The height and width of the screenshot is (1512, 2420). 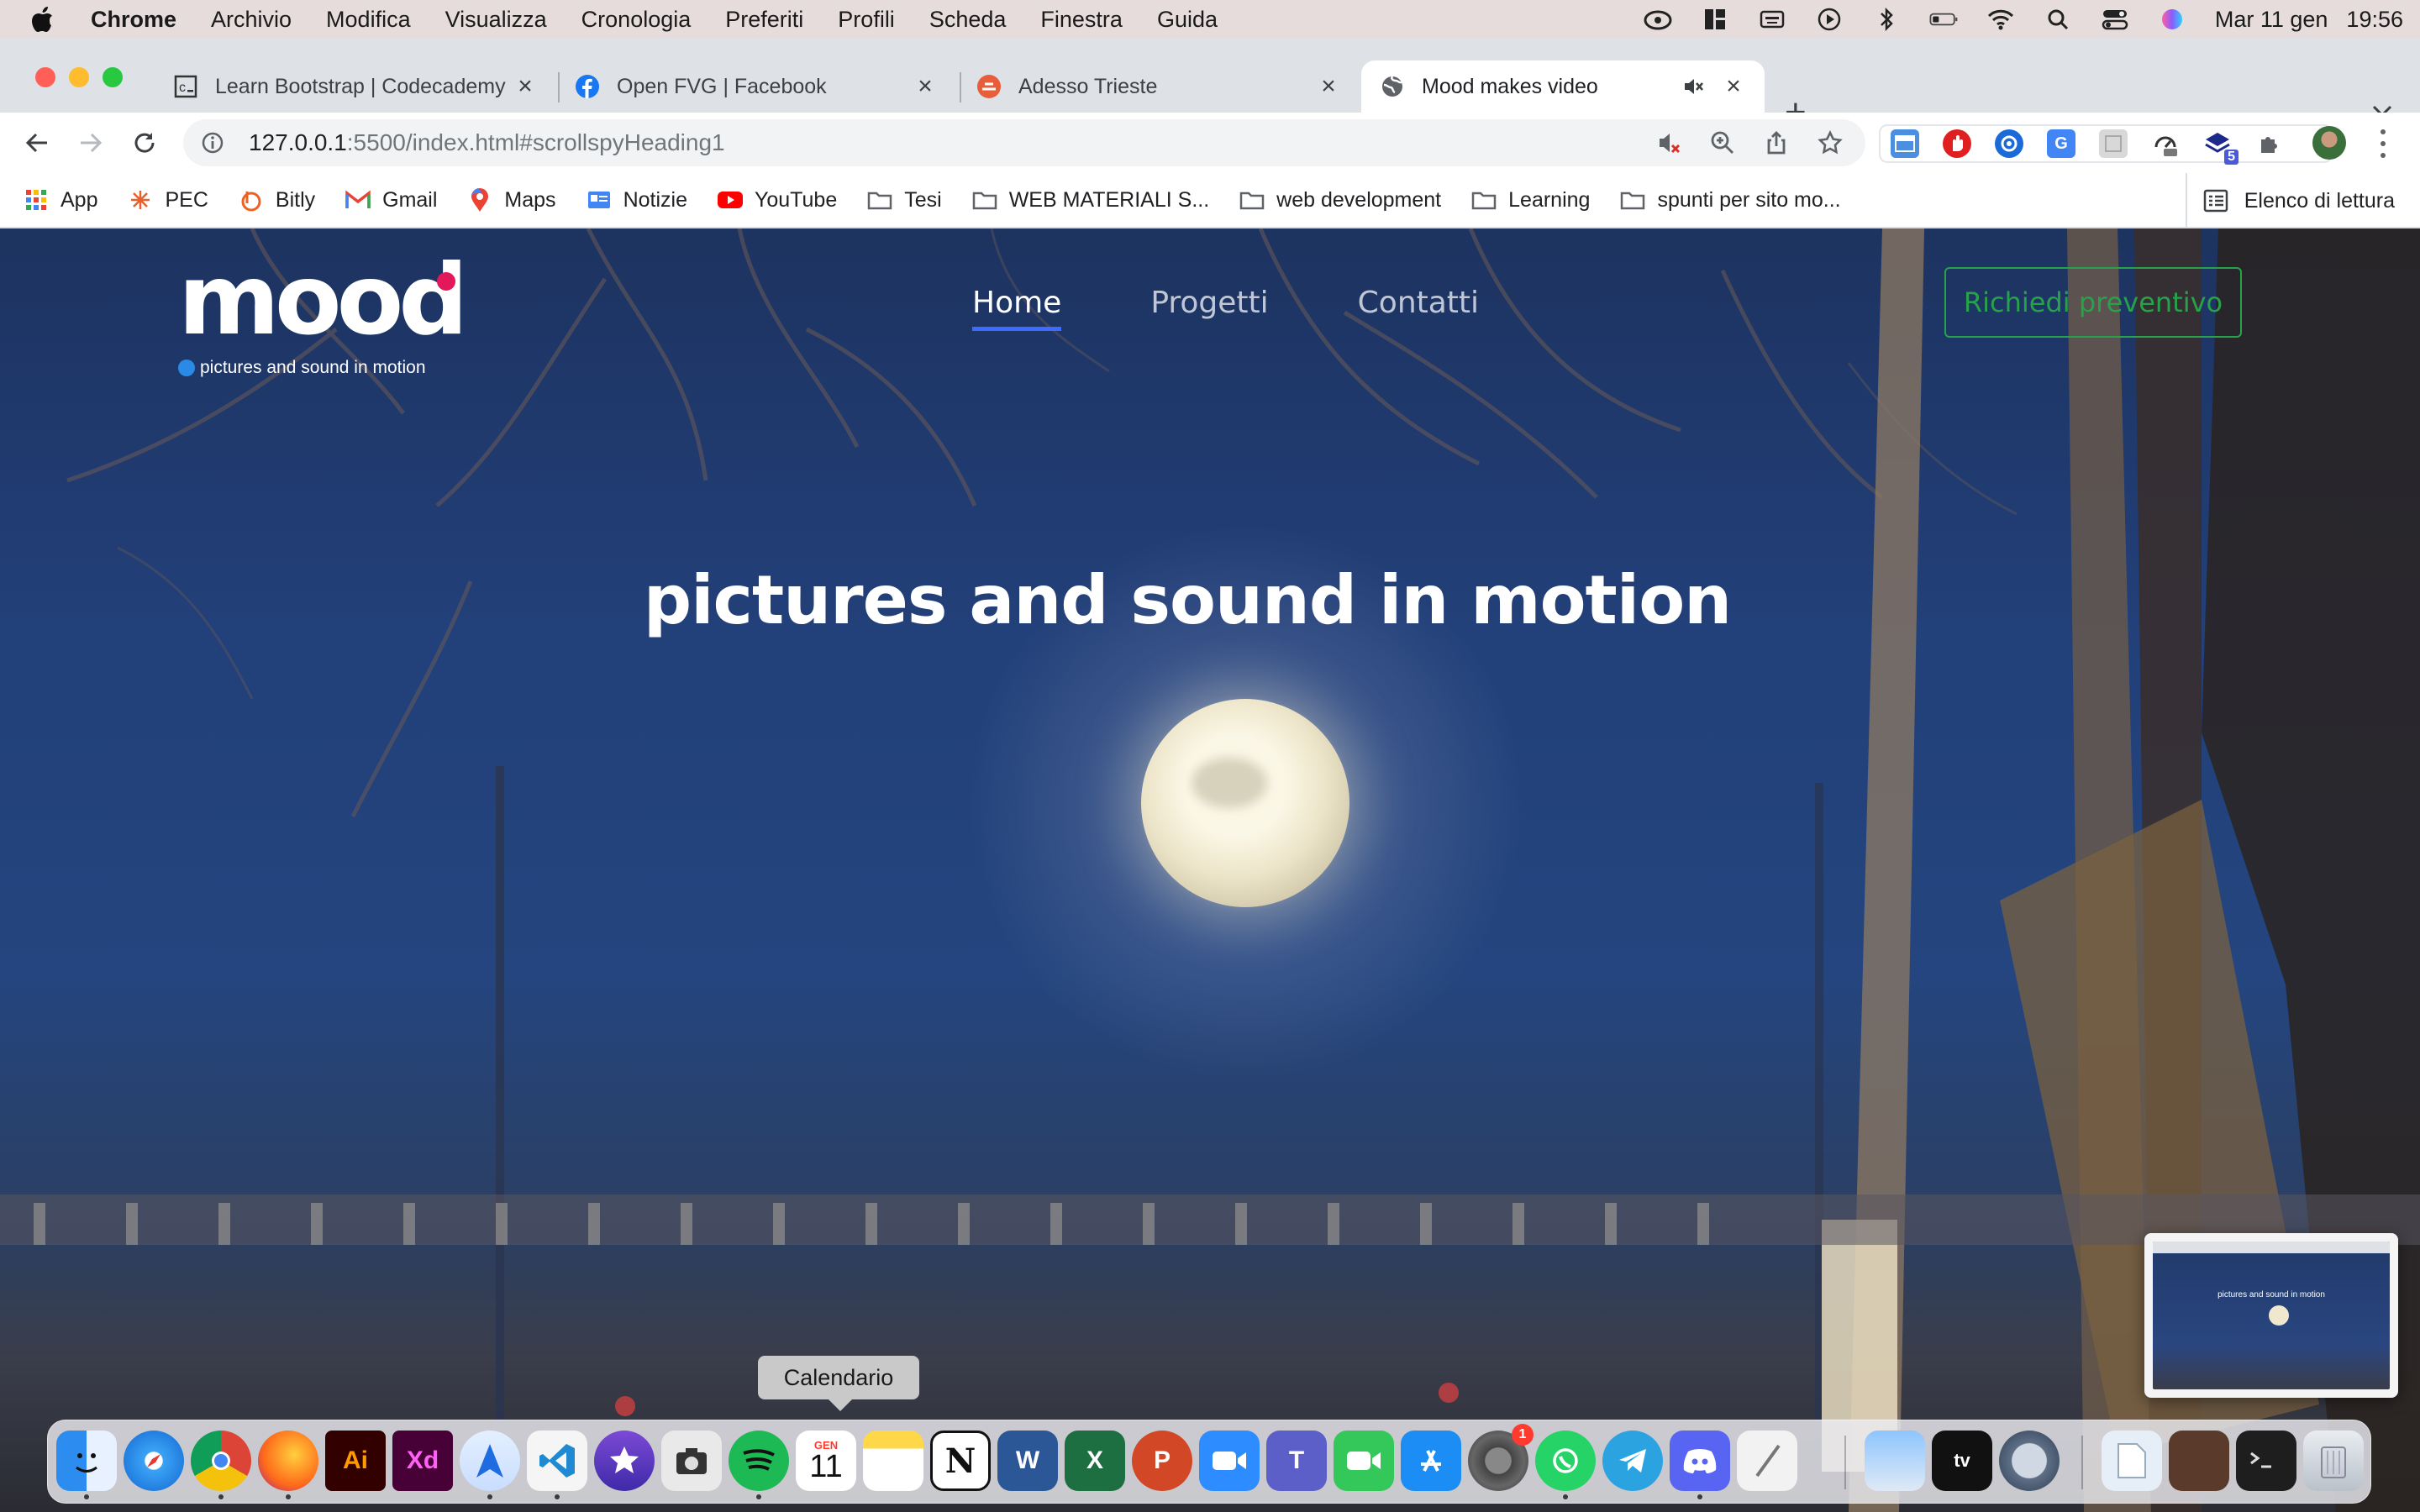 What do you see at coordinates (511, 200) in the screenshot?
I see `bookmark-maps: Maps` at bounding box center [511, 200].